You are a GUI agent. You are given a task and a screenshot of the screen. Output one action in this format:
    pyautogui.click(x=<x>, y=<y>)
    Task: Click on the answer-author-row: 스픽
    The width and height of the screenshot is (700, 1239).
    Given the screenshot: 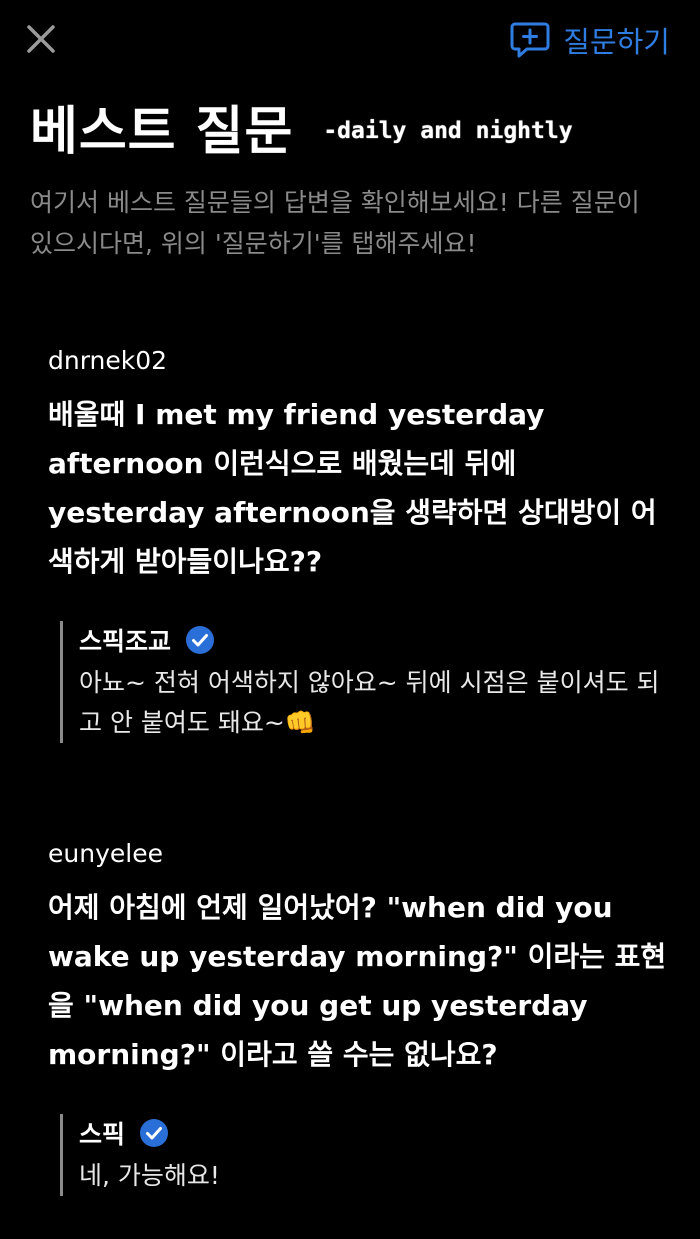 What is the action you would take?
    pyautogui.click(x=374, y=1133)
    